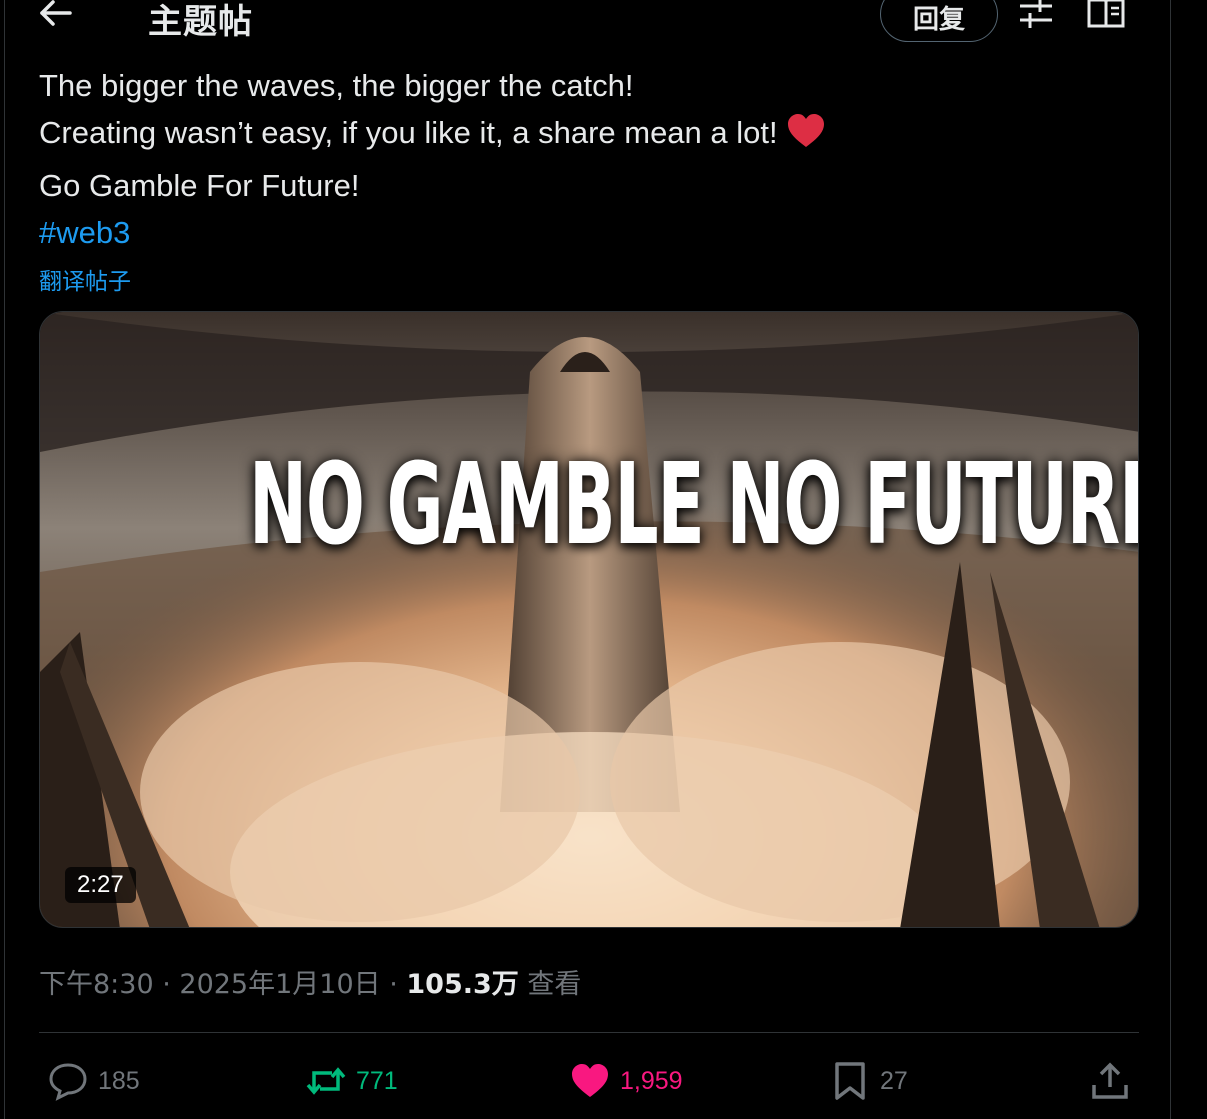 The image size is (1207, 1119). What do you see at coordinates (4, 559) in the screenshot?
I see `left-border` at bounding box center [4, 559].